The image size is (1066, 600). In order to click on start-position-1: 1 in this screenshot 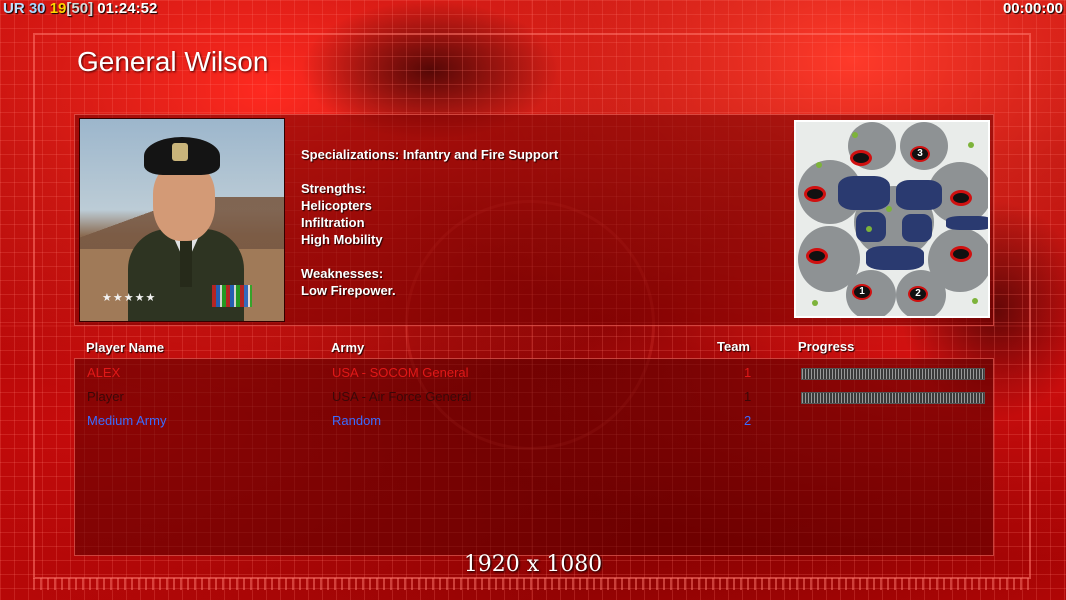, I will do `click(862, 292)`.